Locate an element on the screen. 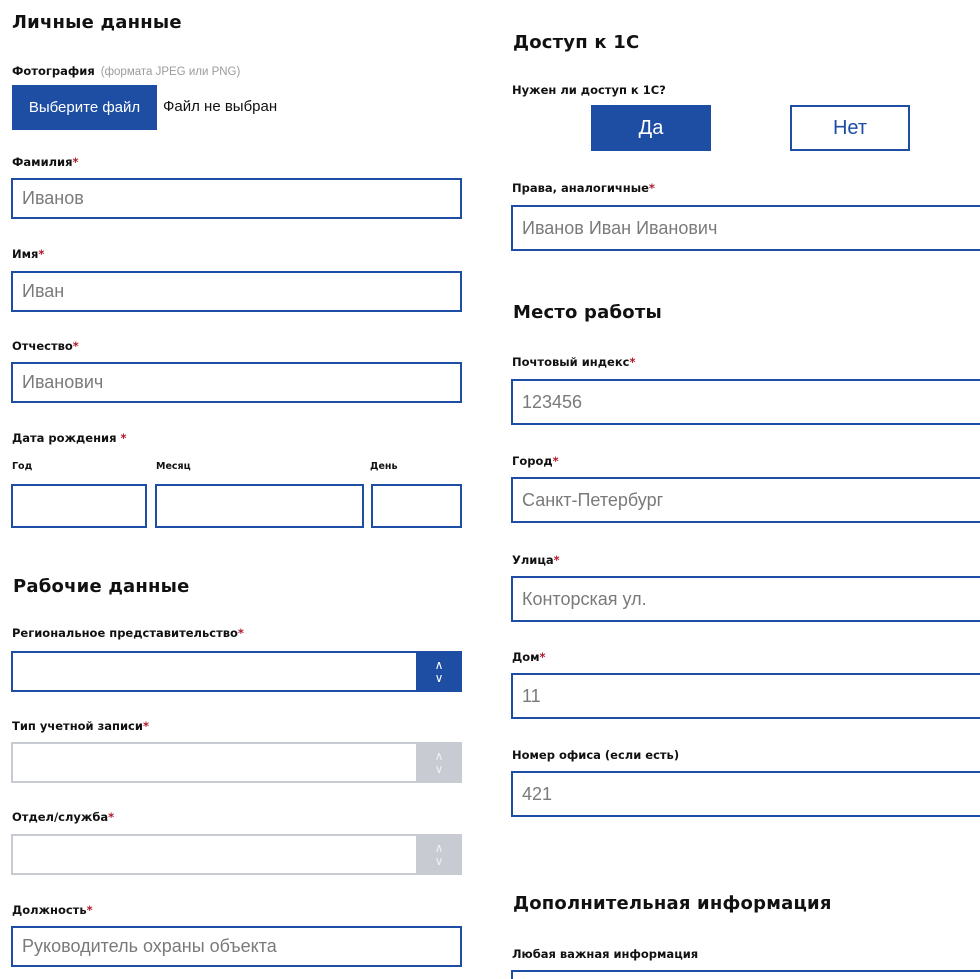 This screenshot has width=980, height=979. street-label: Улица* is located at coordinates (536, 560).